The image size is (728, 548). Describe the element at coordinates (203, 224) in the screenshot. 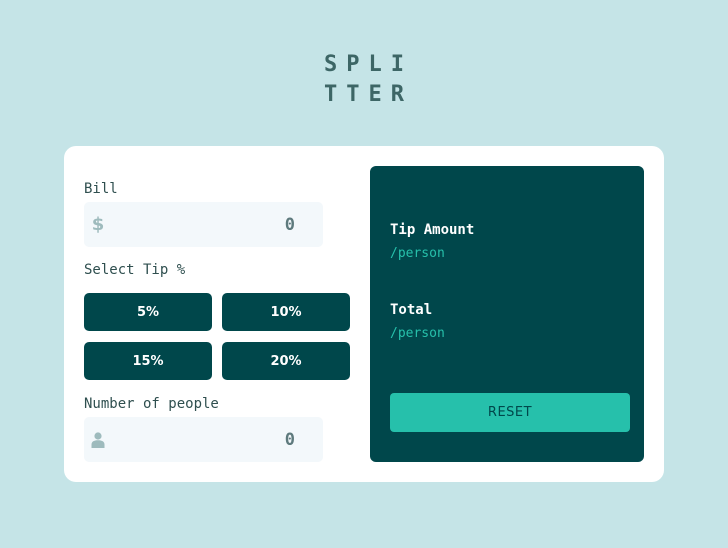

I see `bill-input: $ 0` at that location.